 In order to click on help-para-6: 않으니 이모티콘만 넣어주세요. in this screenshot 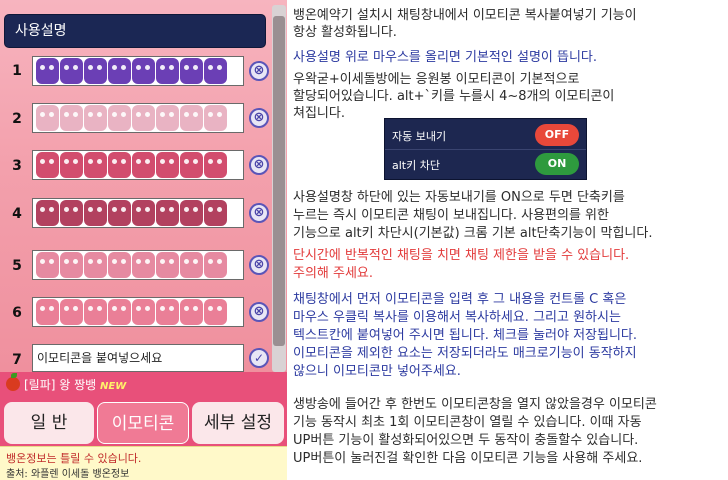, I will do `click(377, 371)`.